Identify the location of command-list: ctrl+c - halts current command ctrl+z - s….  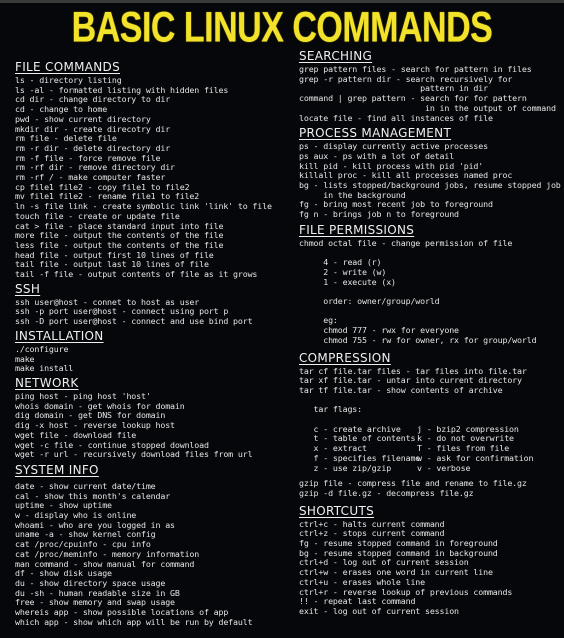
(430, 568).